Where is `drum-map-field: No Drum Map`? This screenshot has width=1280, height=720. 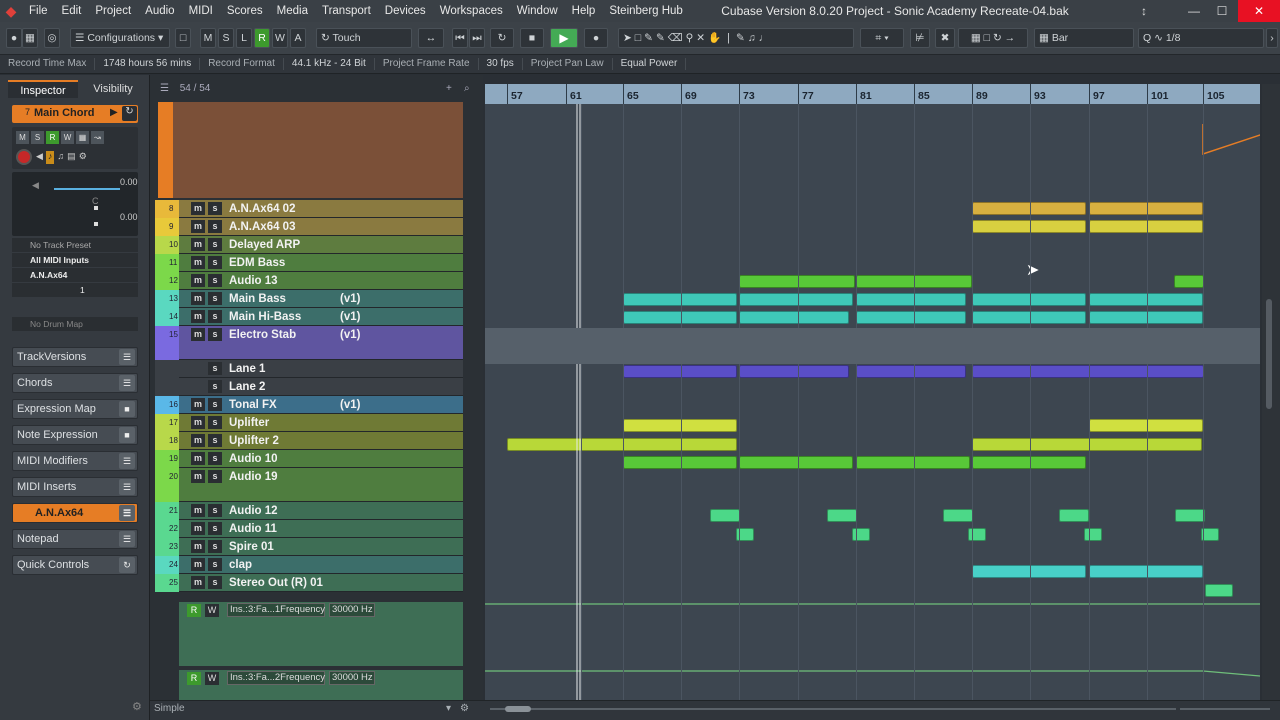 drum-map-field: No Drum Map is located at coordinates (75, 324).